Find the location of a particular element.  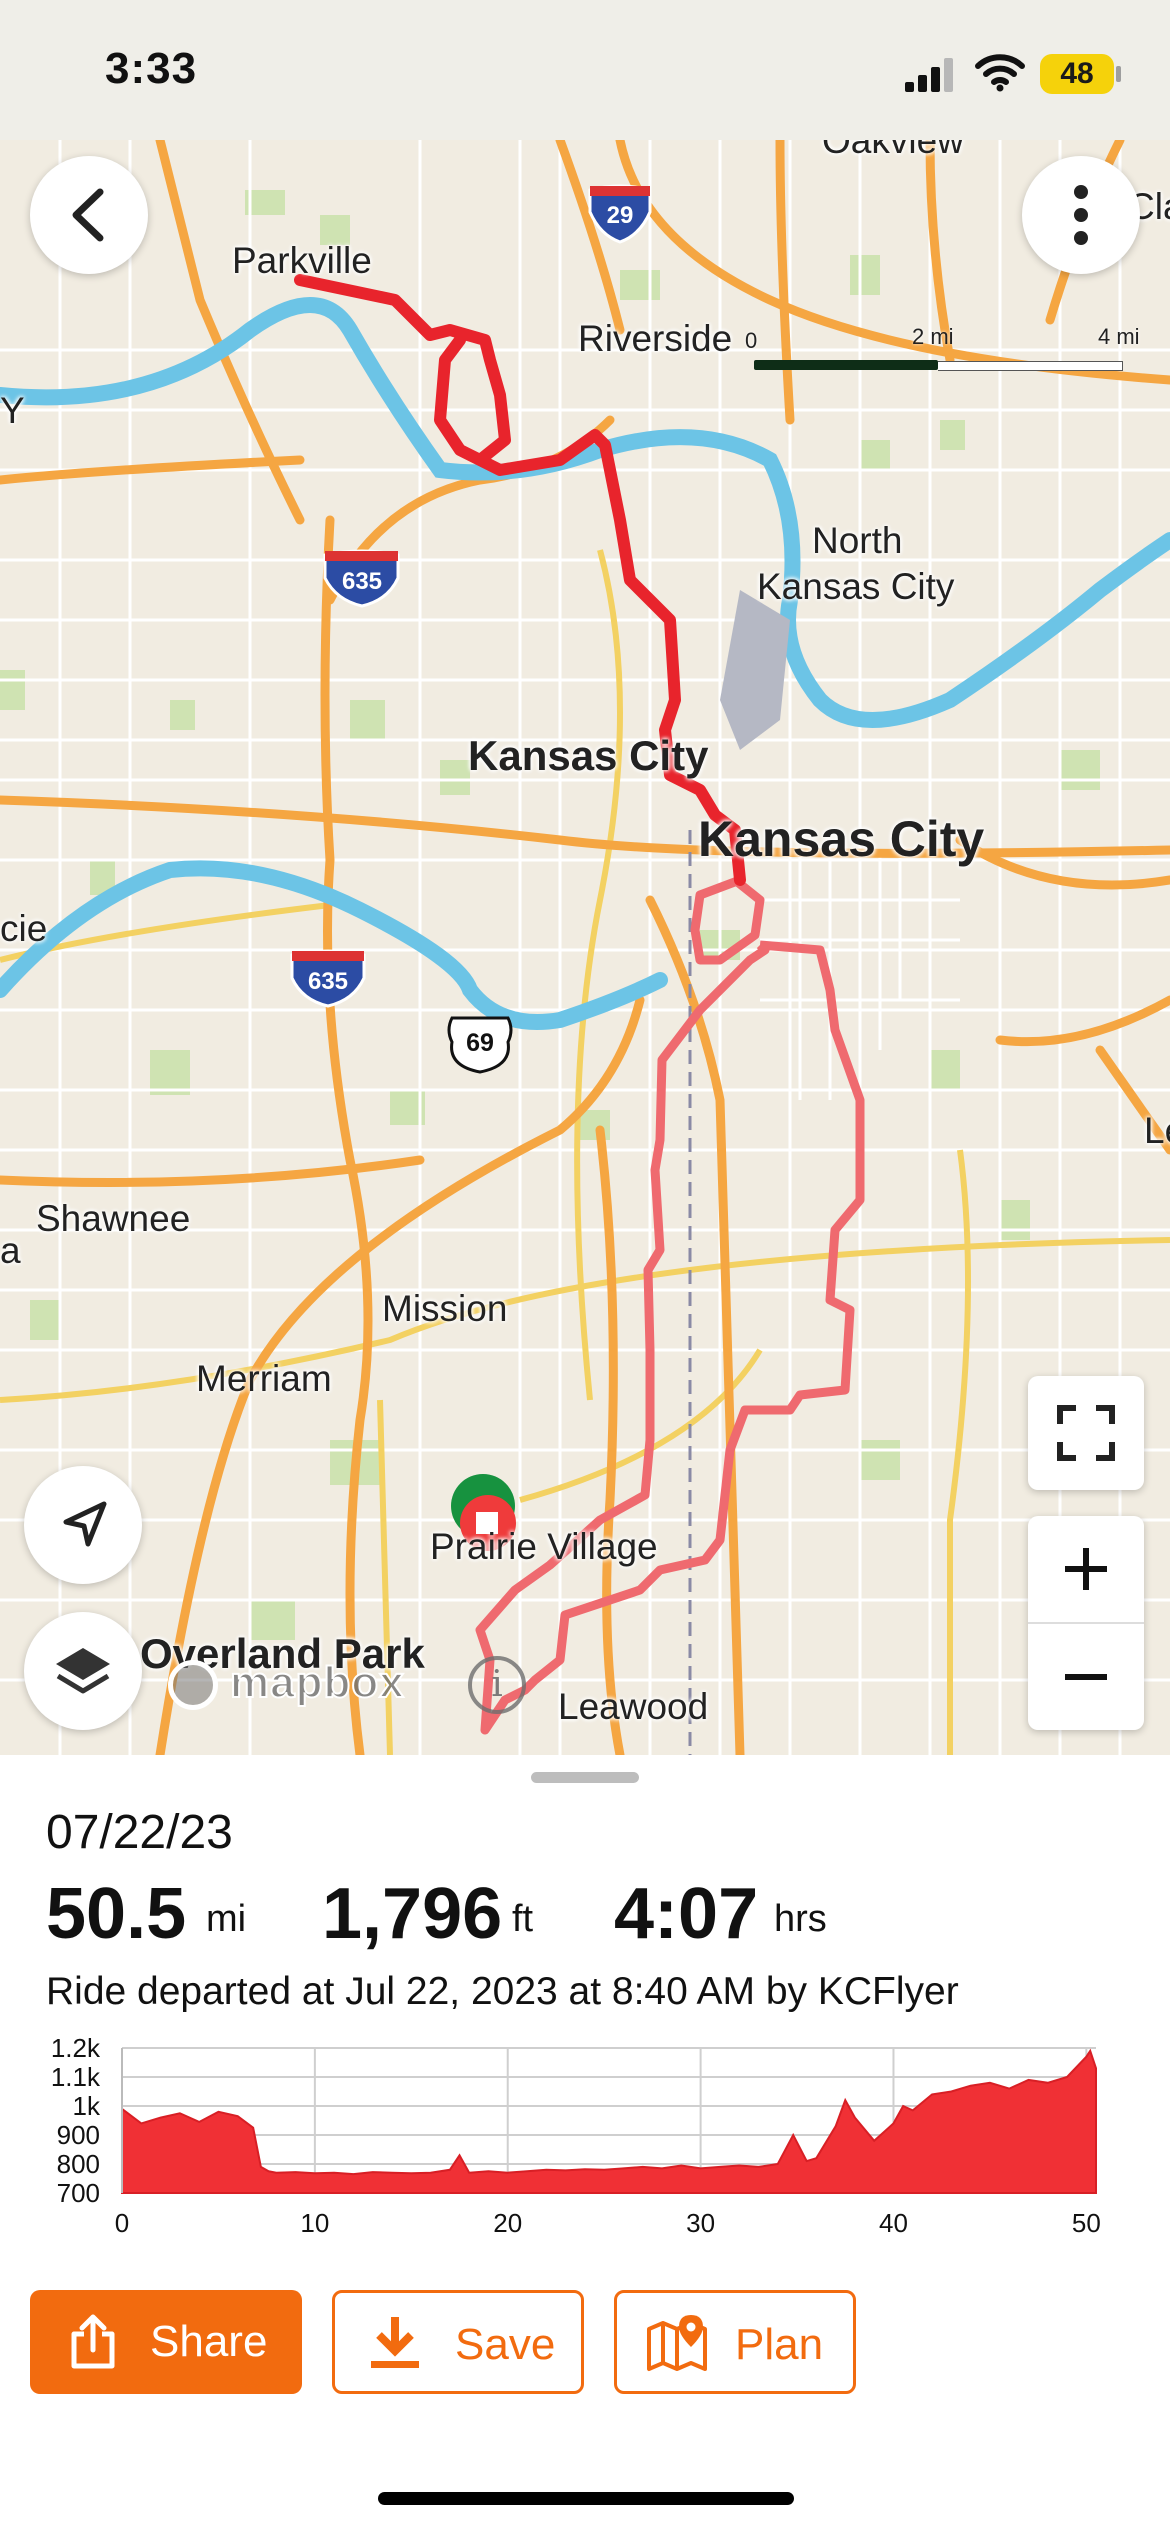

map-label-merriam: Merriam is located at coordinates (264, 1378).